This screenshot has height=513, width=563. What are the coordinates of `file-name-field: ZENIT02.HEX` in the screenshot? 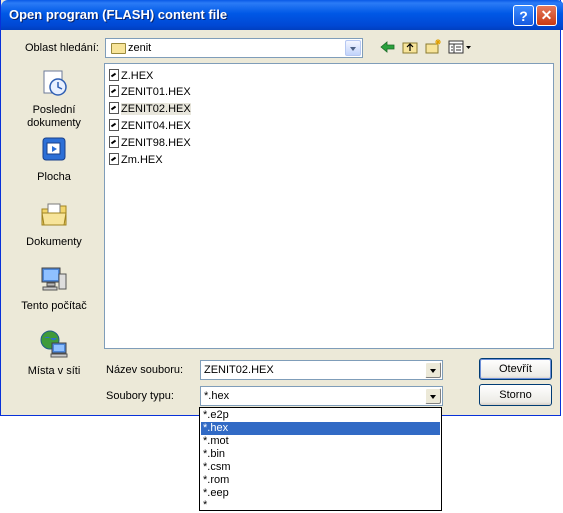 It's located at (321, 370).